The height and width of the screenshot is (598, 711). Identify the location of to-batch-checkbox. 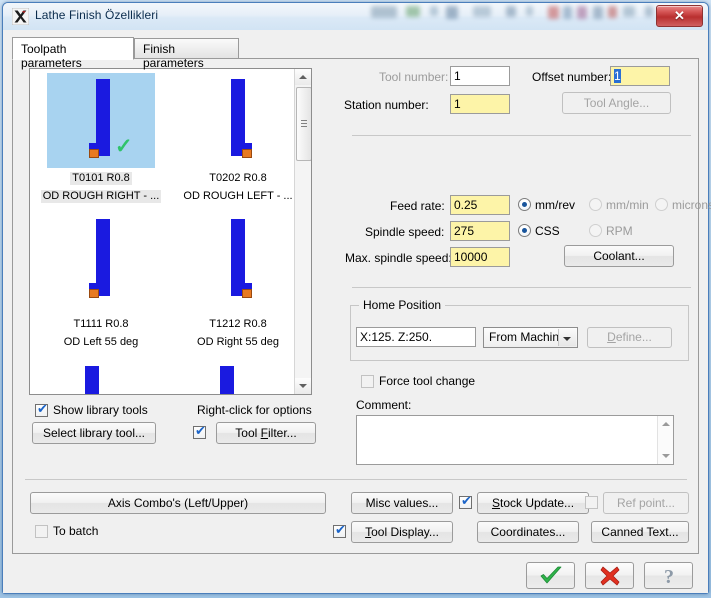
(41, 531).